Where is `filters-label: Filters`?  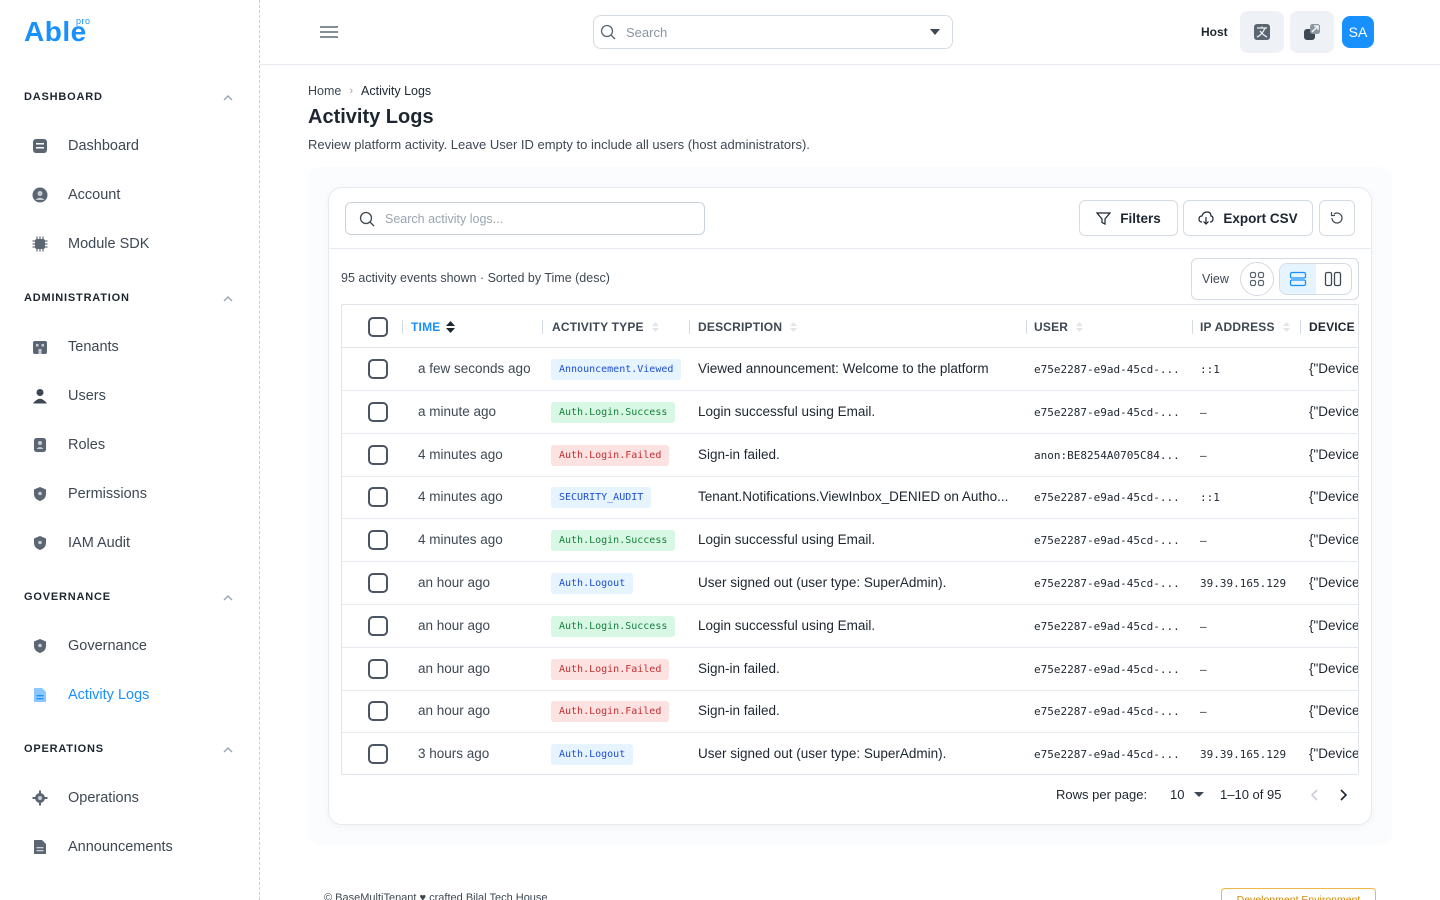 filters-label: Filters is located at coordinates (1140, 218).